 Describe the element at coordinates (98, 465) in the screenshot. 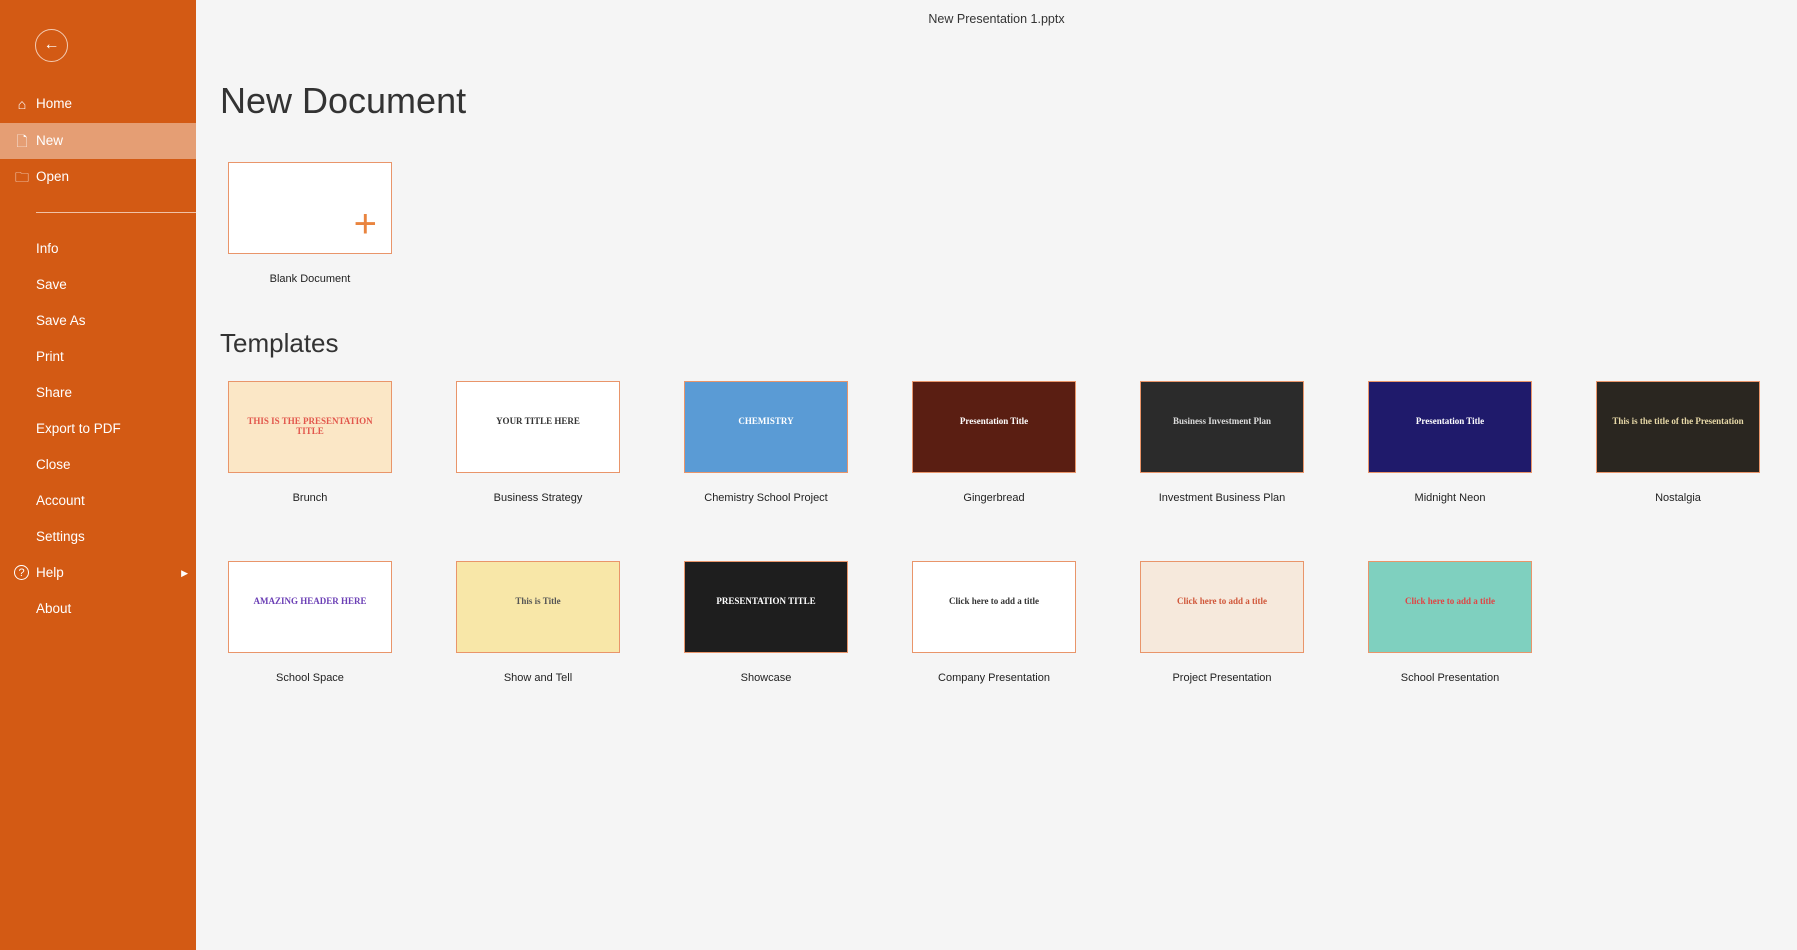

I see `sidebar-item-close: Close` at that location.